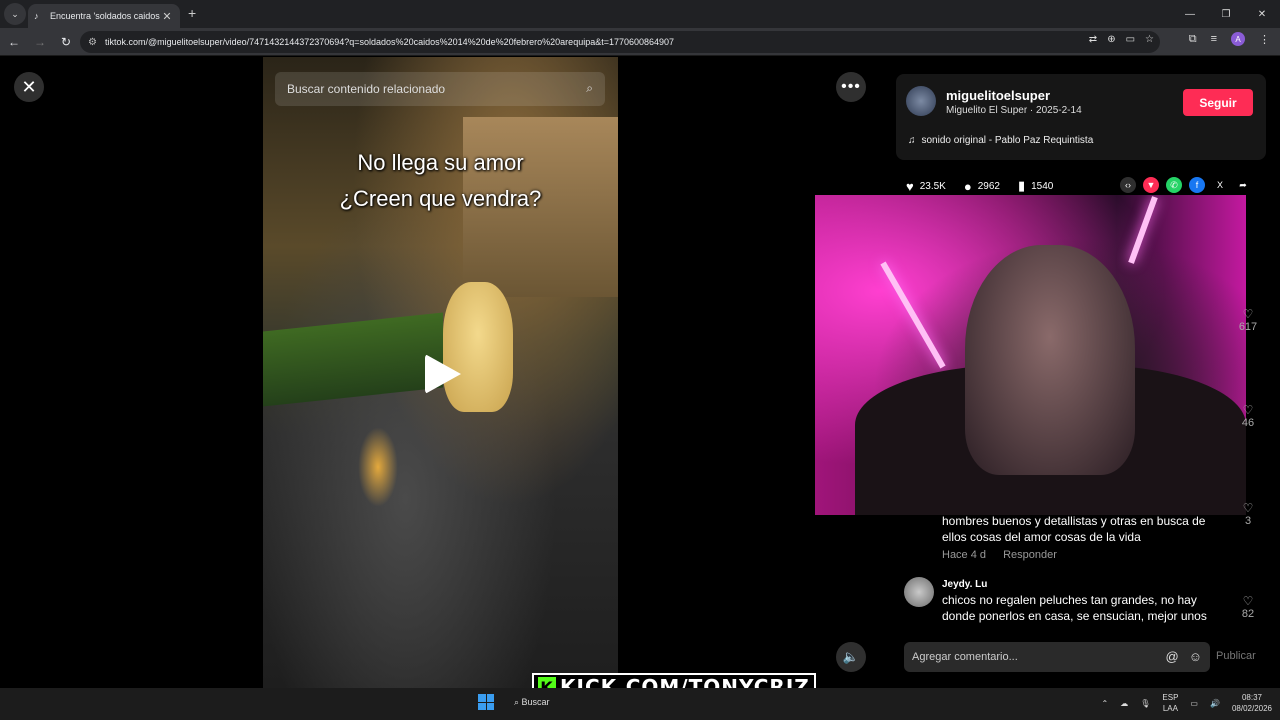  What do you see at coordinates (1050, 360) in the screenshot?
I see `streamer-head` at bounding box center [1050, 360].